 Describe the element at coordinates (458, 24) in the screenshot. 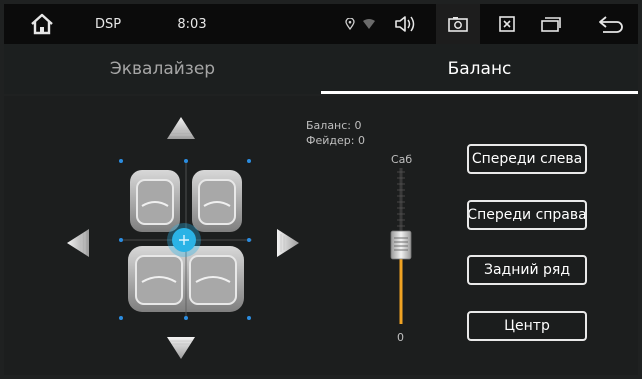

I see `screenshot-icon` at that location.